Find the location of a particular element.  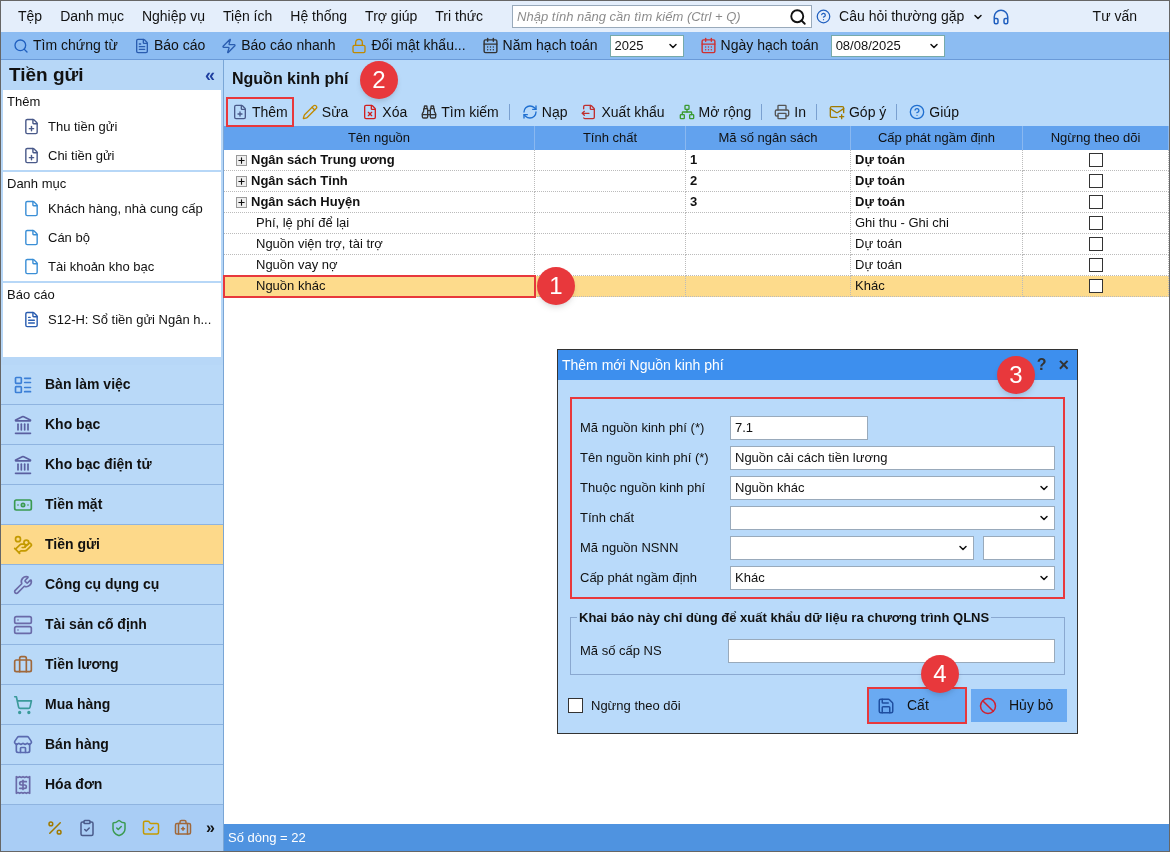

table-cell: Nguồn viện trợ, tài trợ is located at coordinates (379, 244).